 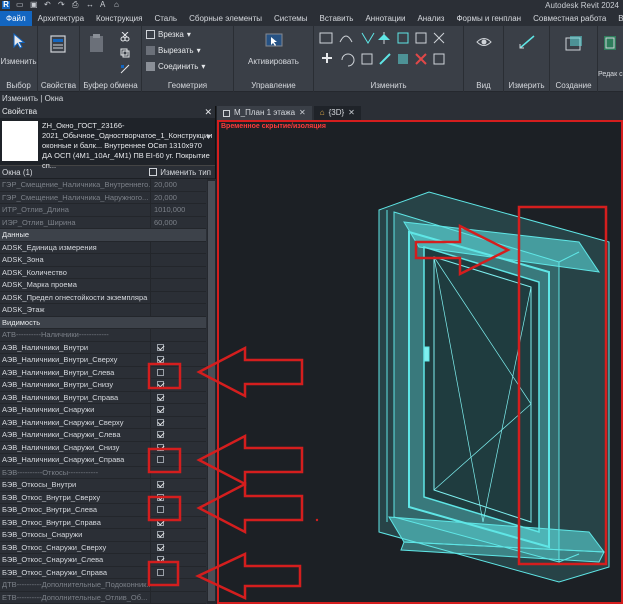 I want to click on tab-9: Формы и генплан, so click(x=488, y=18).